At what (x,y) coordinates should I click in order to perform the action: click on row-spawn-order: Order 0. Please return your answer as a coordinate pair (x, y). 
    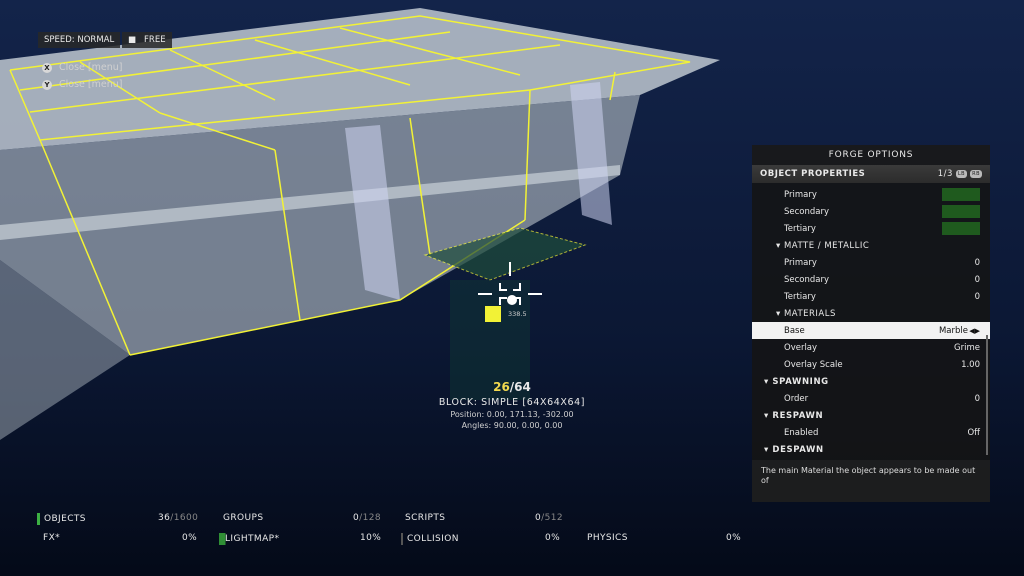
    Looking at the image, I should click on (871, 398).